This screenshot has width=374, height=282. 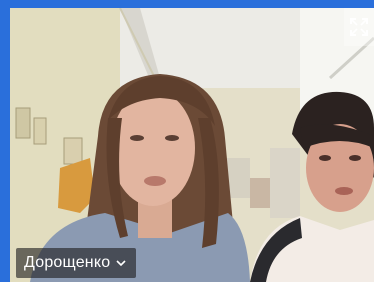 I want to click on chevron-down-icon, so click(x=121, y=263).